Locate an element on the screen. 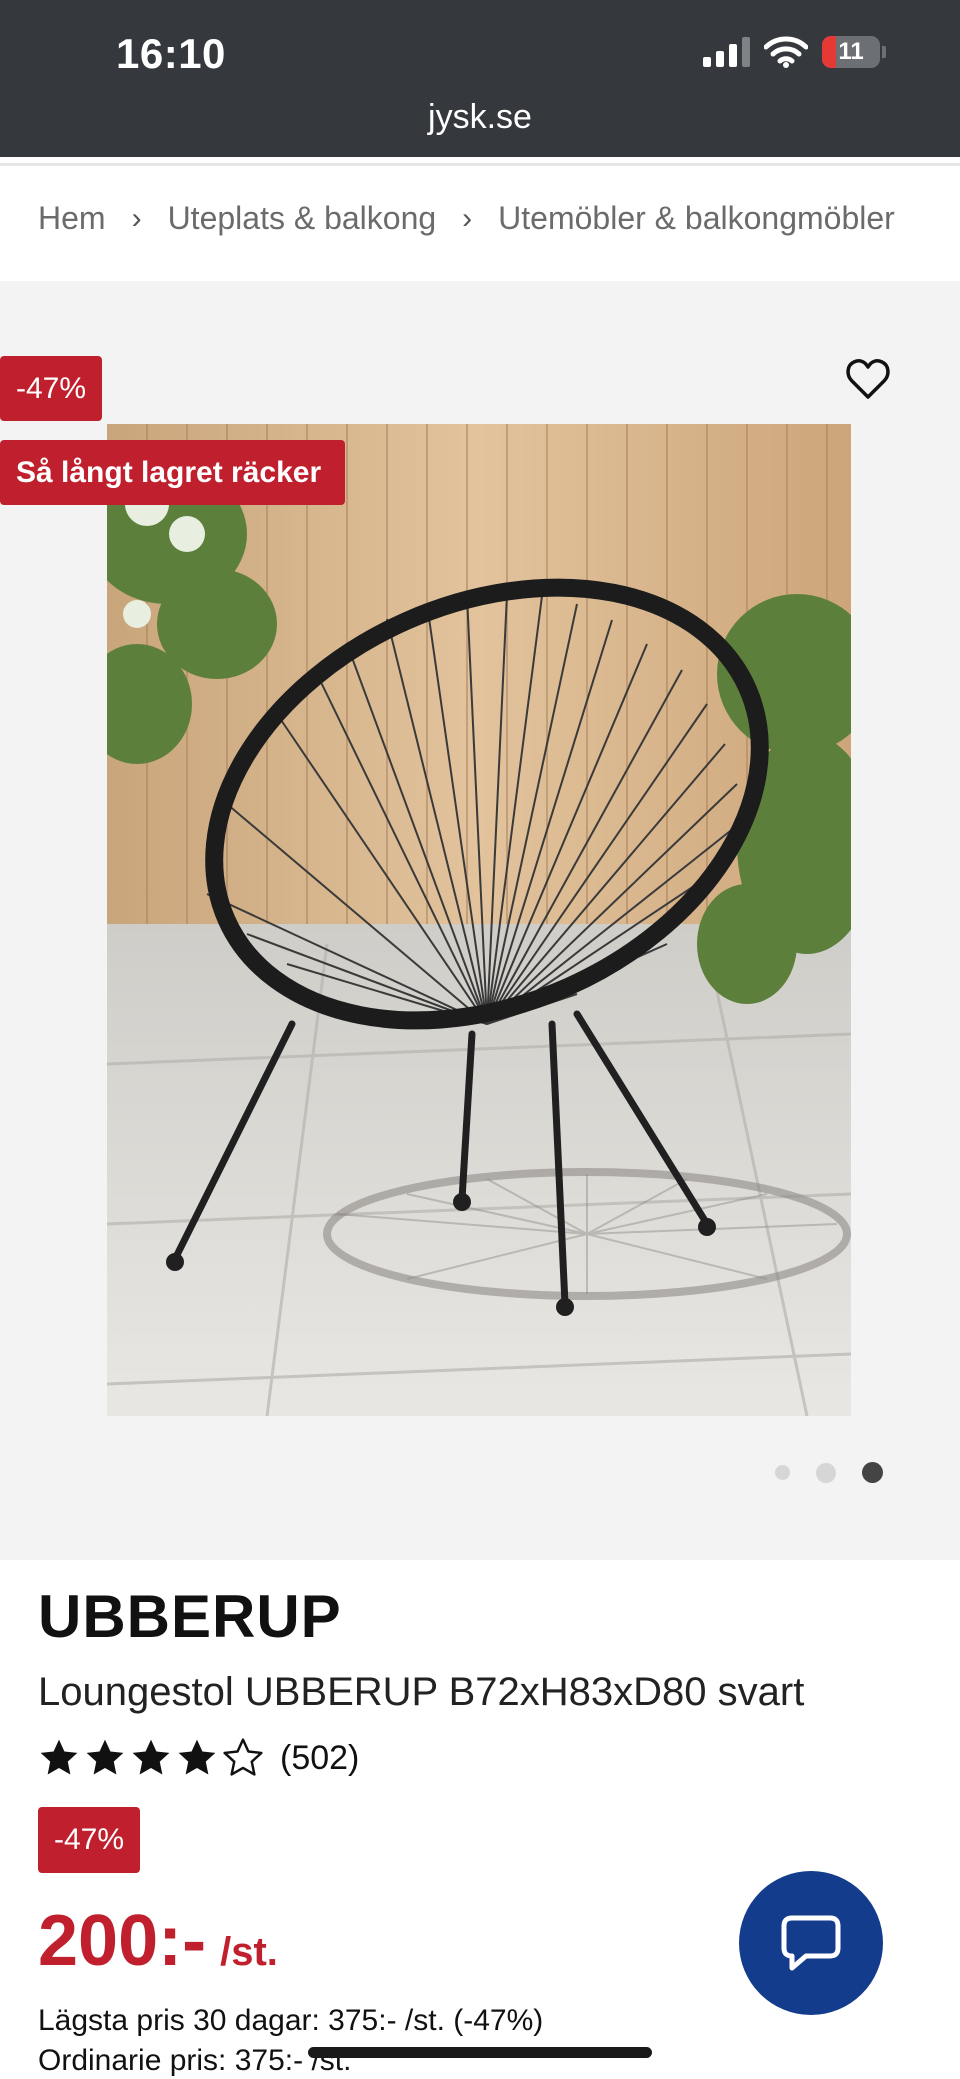  product-rating: (502) is located at coordinates (198, 1758).